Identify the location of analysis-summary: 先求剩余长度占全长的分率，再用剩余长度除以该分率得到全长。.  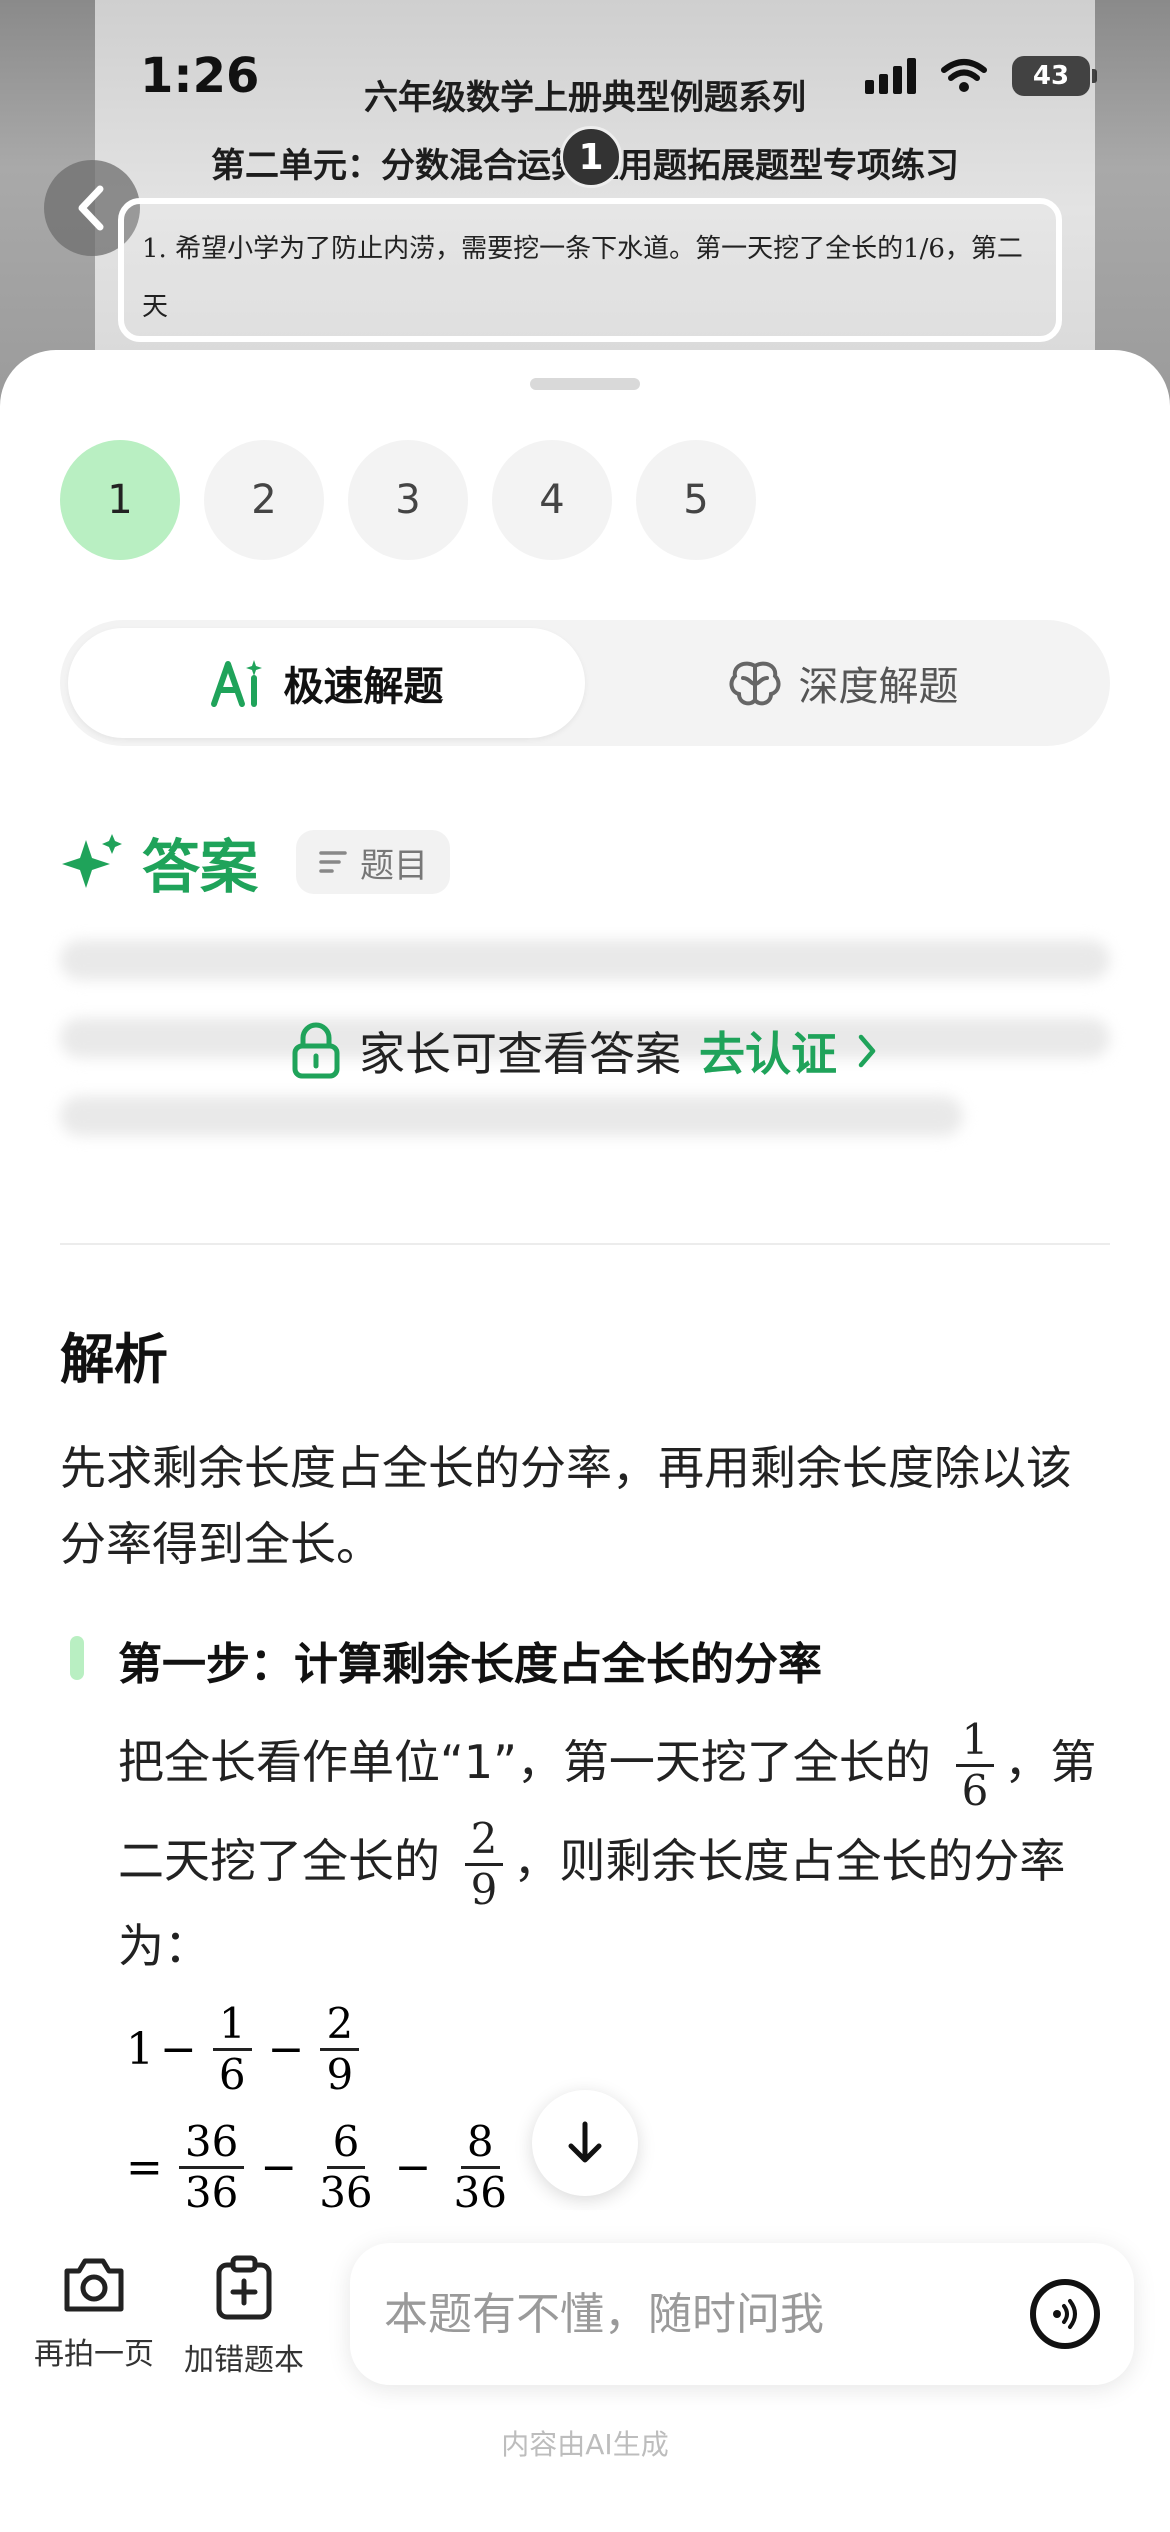
(566, 1506).